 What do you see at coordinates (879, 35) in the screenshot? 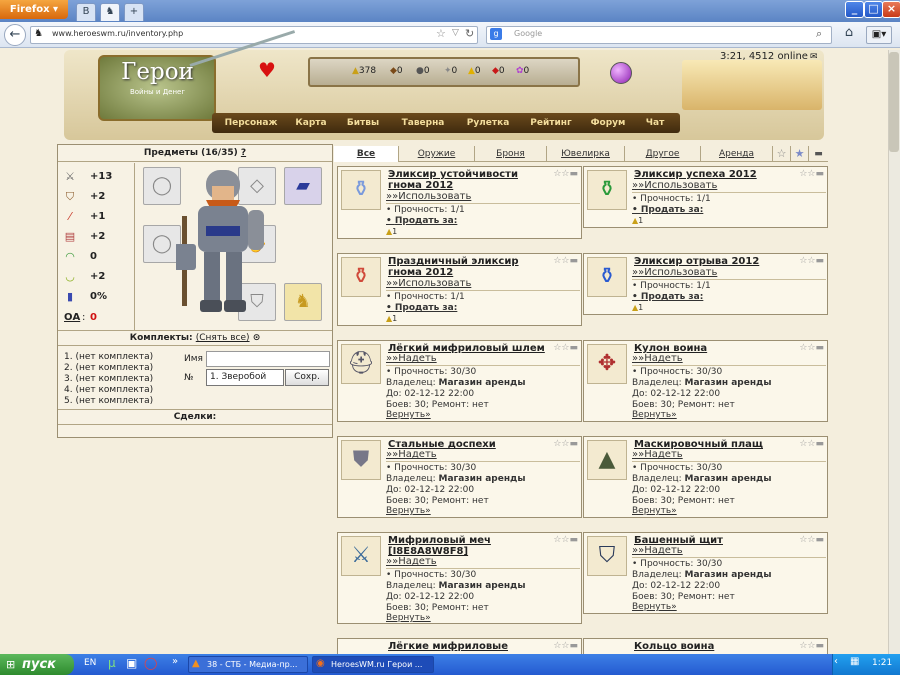
I see `bookmarks-menu-button: ▣▾` at bounding box center [879, 35].